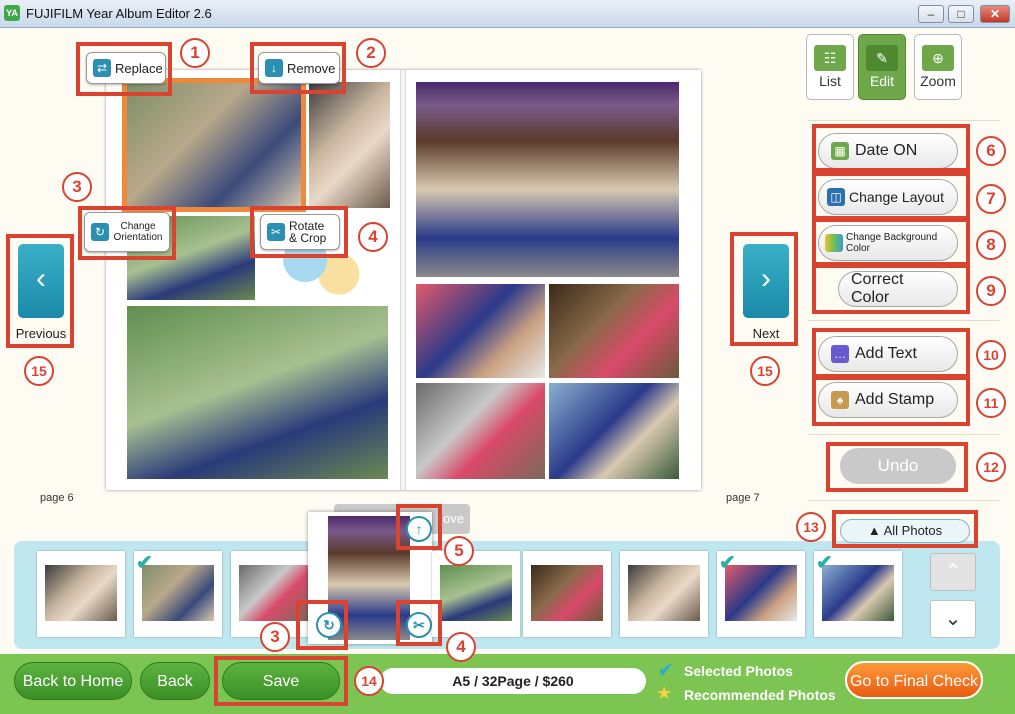  Describe the element at coordinates (513, 681) in the screenshot. I see `order-info: A5 / 32Page / $260` at that location.